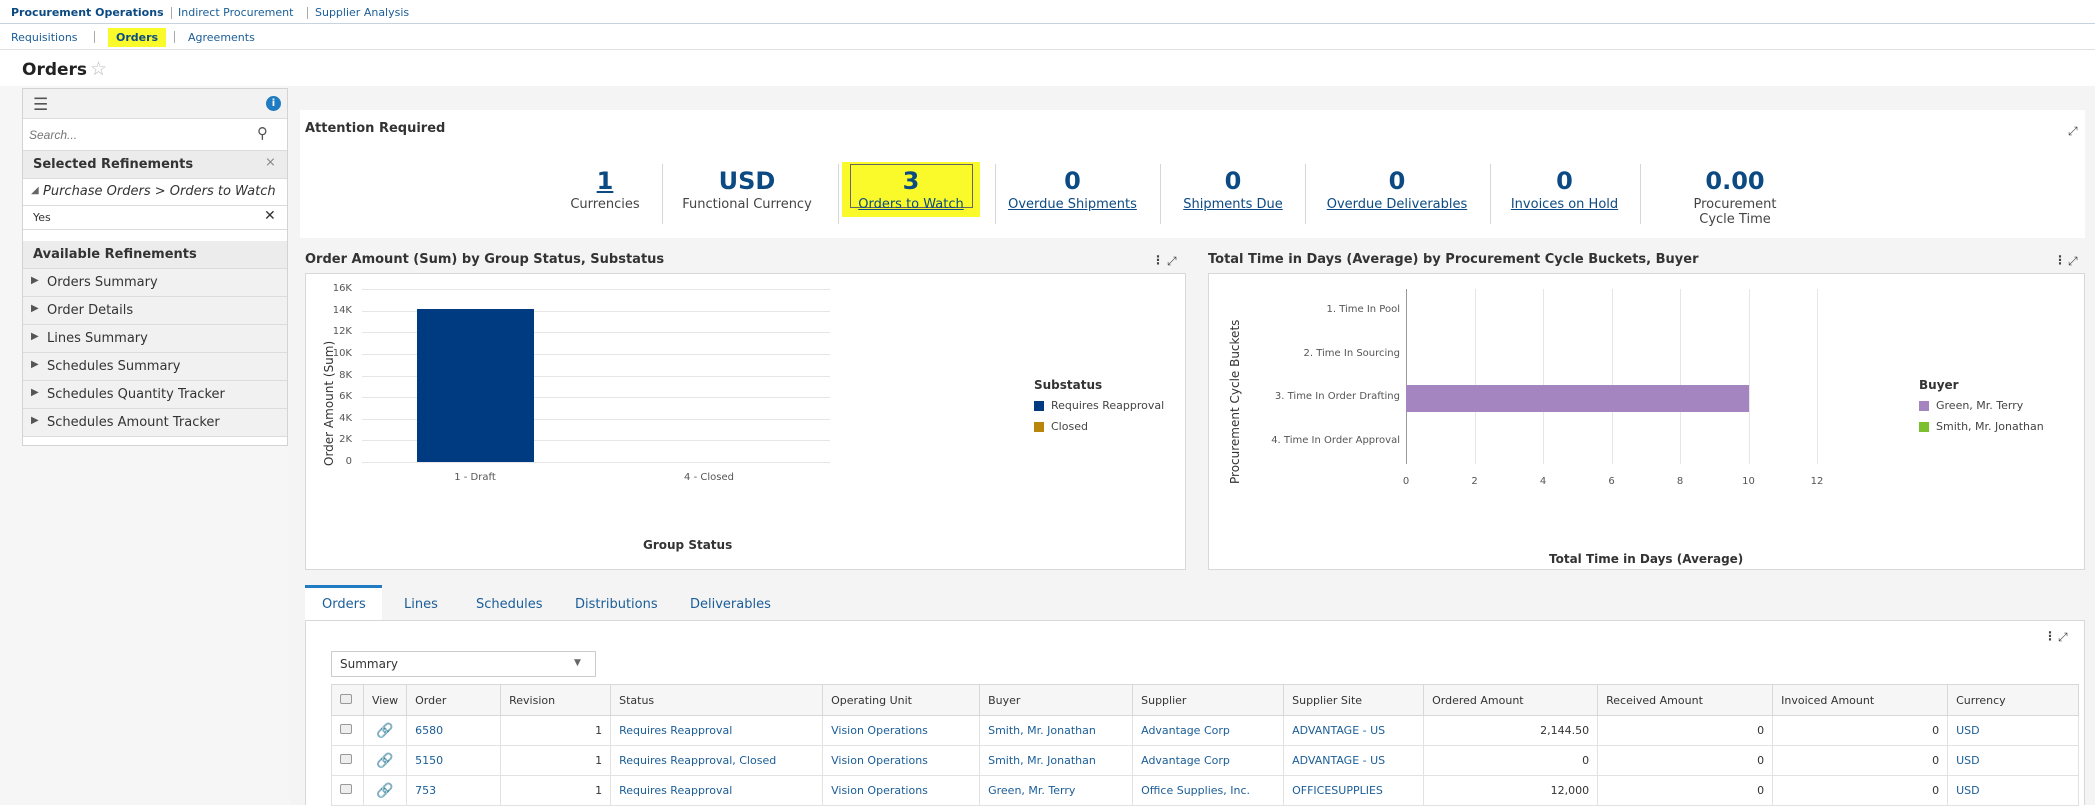 The width and height of the screenshot is (2095, 806). I want to click on tab-indirect-procurement: Indirect Procurement, so click(235, 12).